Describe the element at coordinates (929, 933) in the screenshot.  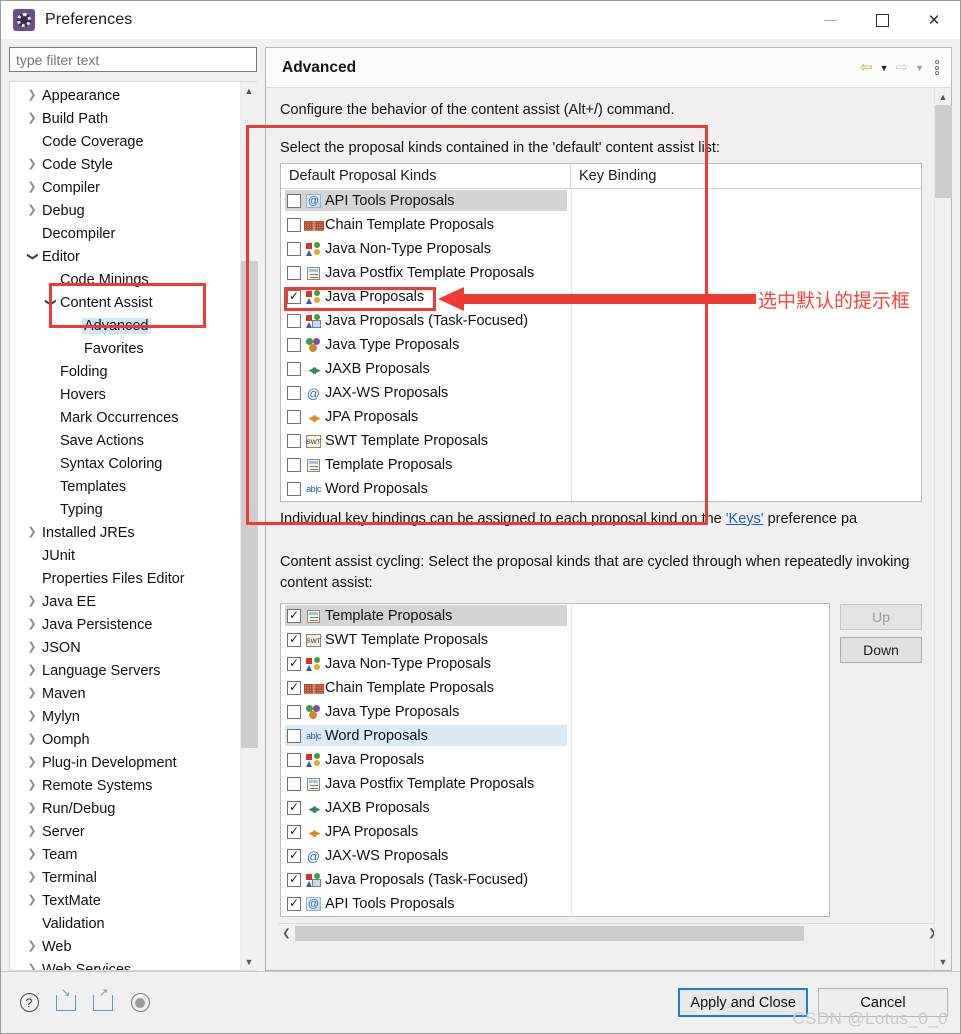
I see `scroll-right-icon: ❯` at that location.